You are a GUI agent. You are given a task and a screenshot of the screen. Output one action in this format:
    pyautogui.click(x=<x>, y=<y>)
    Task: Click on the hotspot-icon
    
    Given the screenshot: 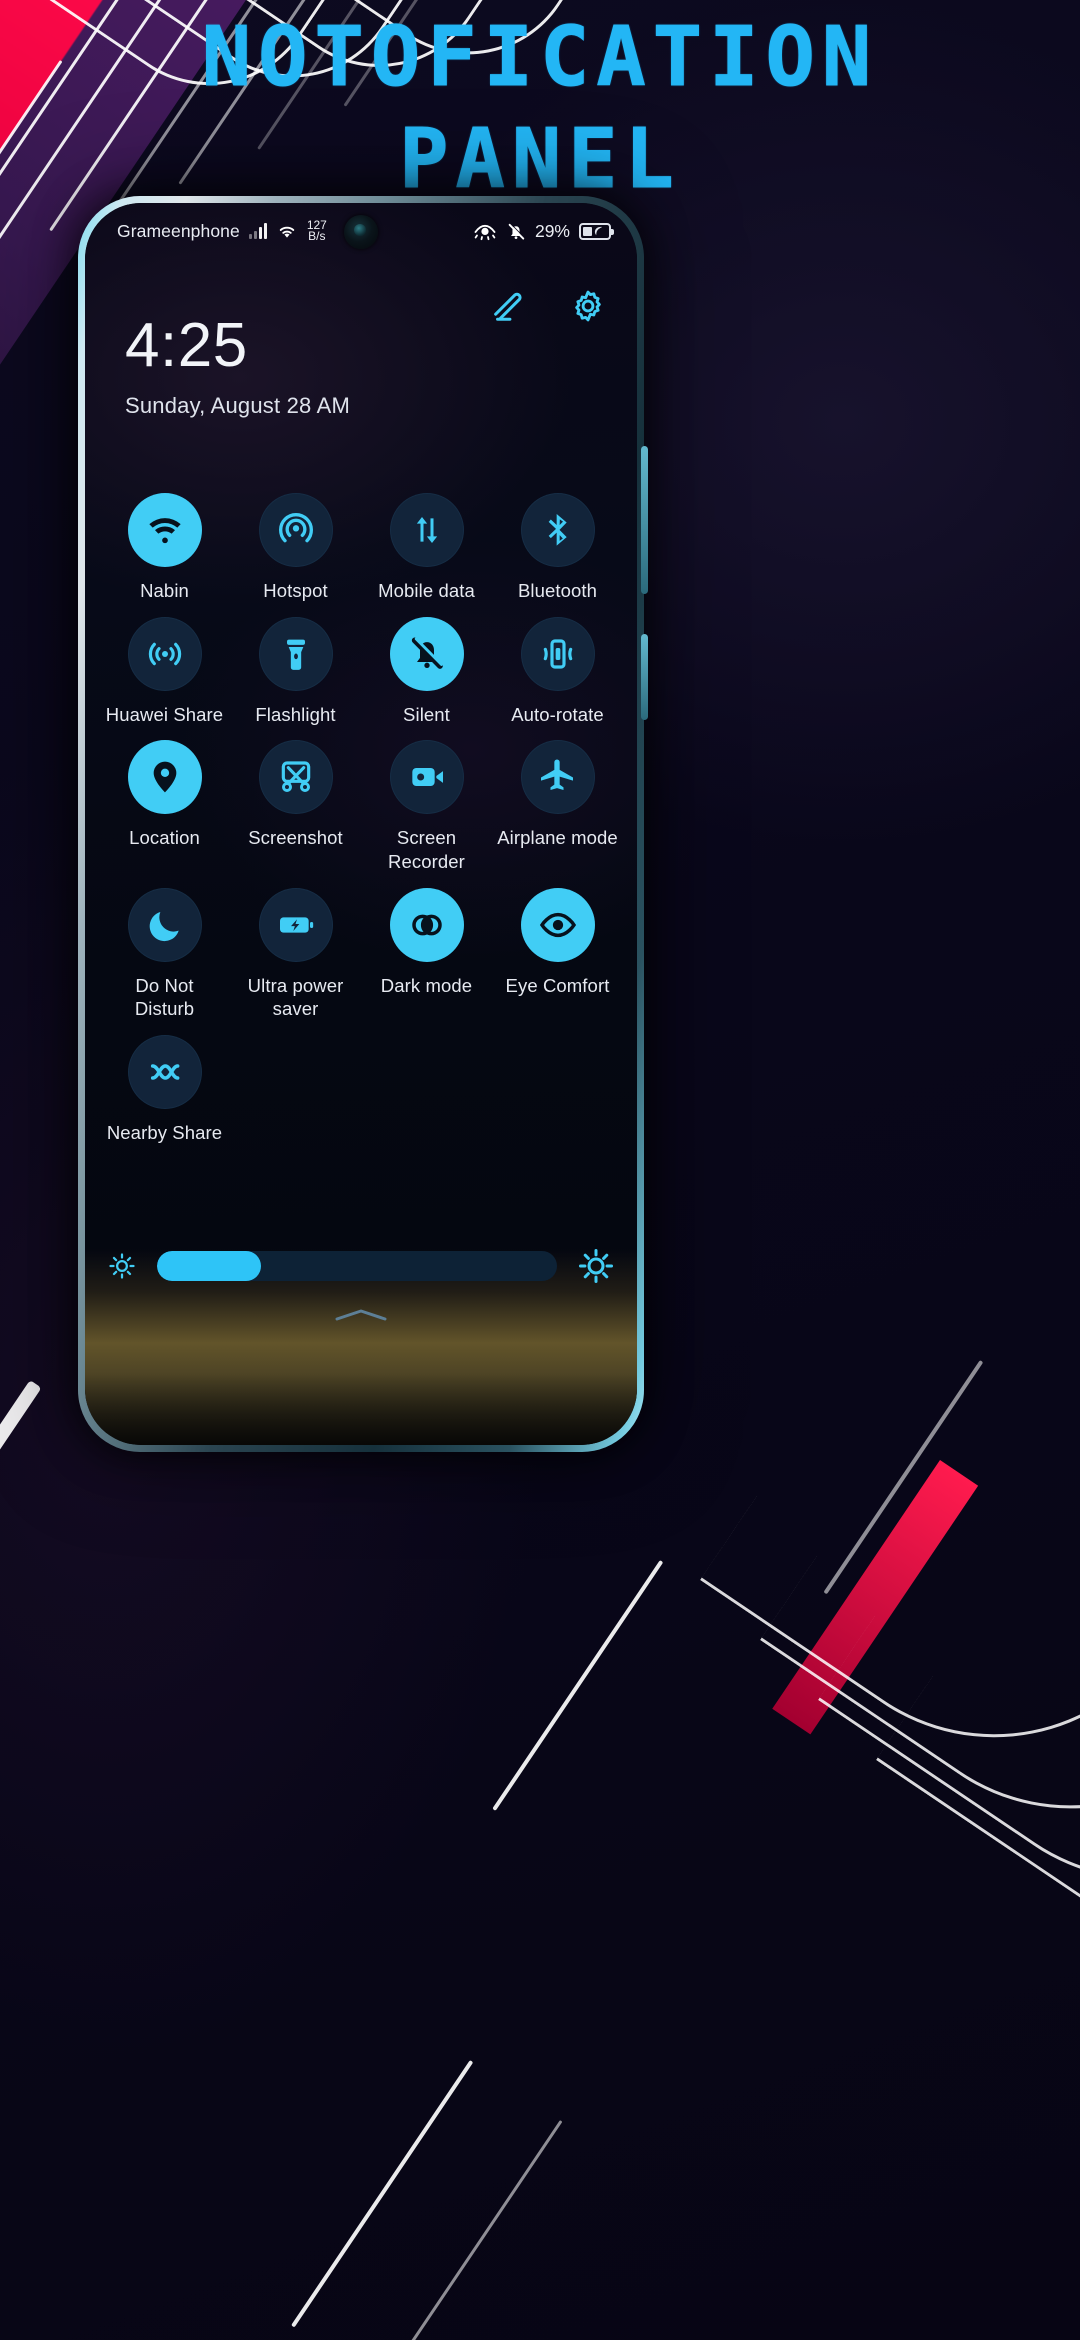 What is the action you would take?
    pyautogui.click(x=295, y=528)
    